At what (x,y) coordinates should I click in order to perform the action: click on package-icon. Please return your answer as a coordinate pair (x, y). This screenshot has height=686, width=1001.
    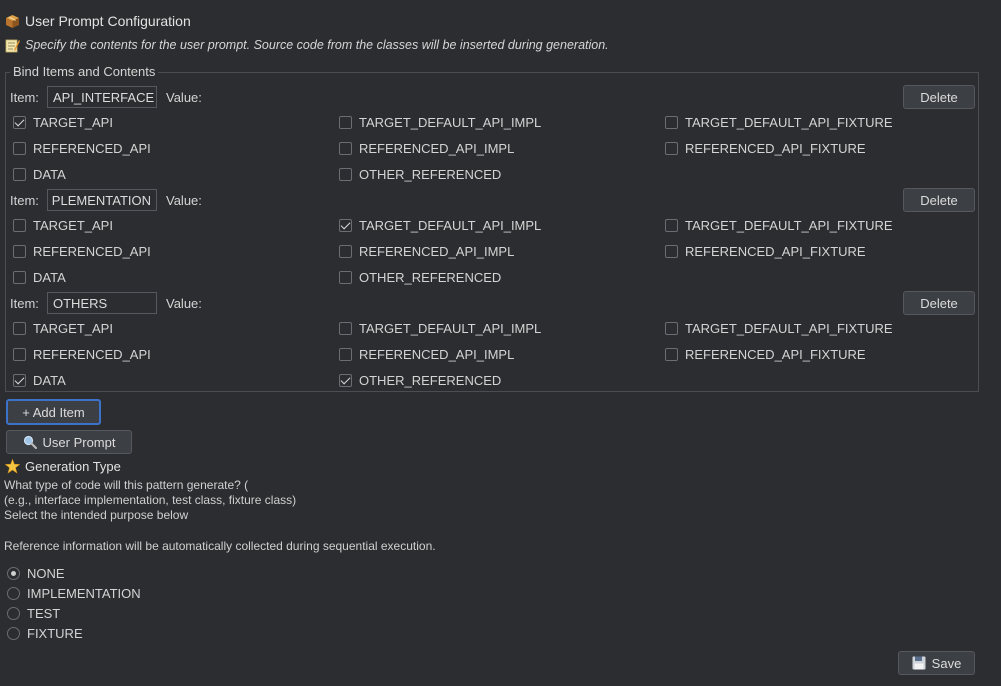
    Looking at the image, I should click on (12, 21).